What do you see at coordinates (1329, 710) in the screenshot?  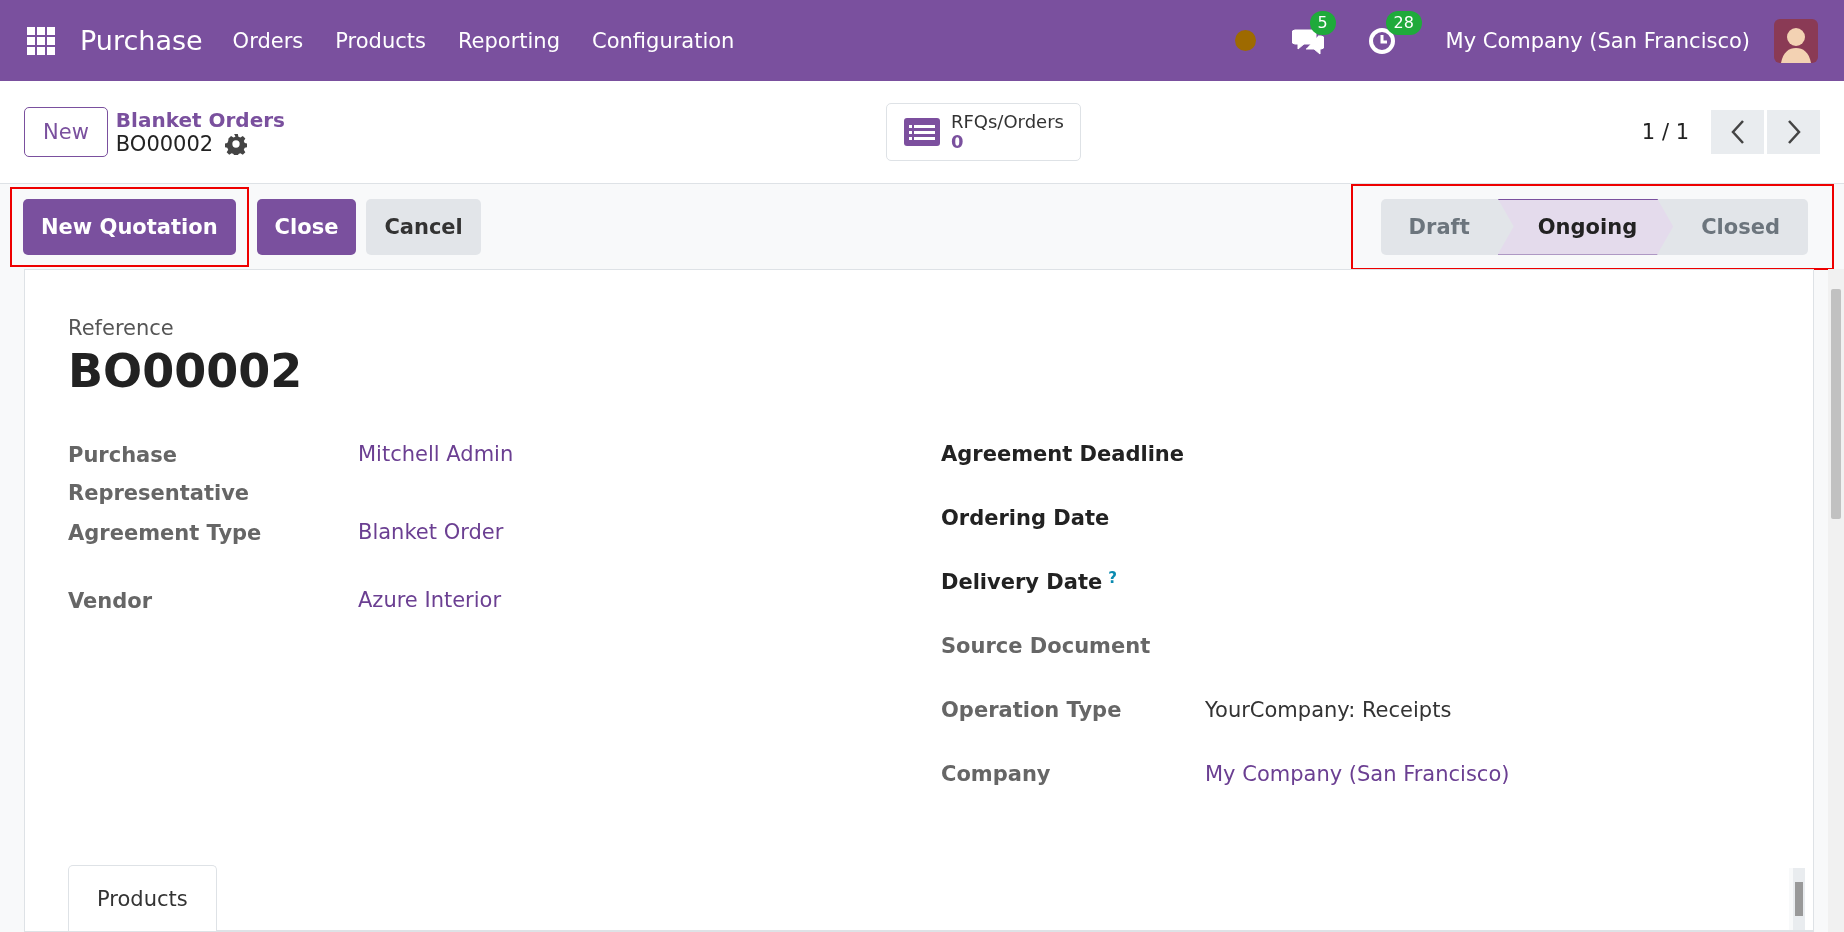 I see `field-value: YourCompany: Receipts` at bounding box center [1329, 710].